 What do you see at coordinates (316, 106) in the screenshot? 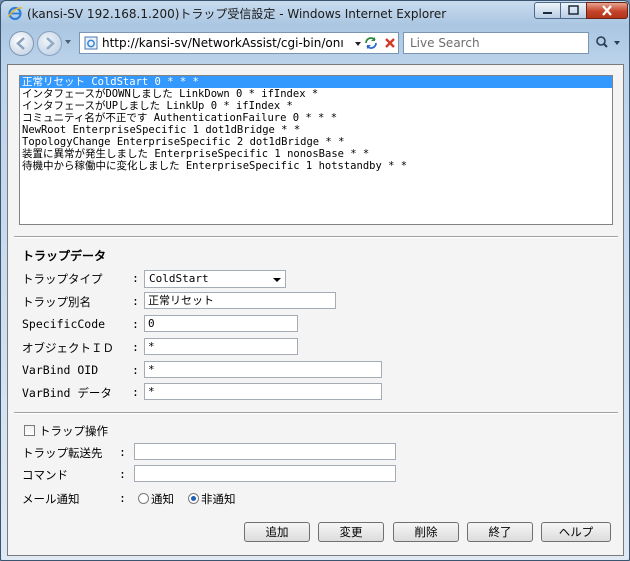
I see `trap-list-item: インタフェースがUPしました LinkUp 0 * ifIndex *` at bounding box center [316, 106].